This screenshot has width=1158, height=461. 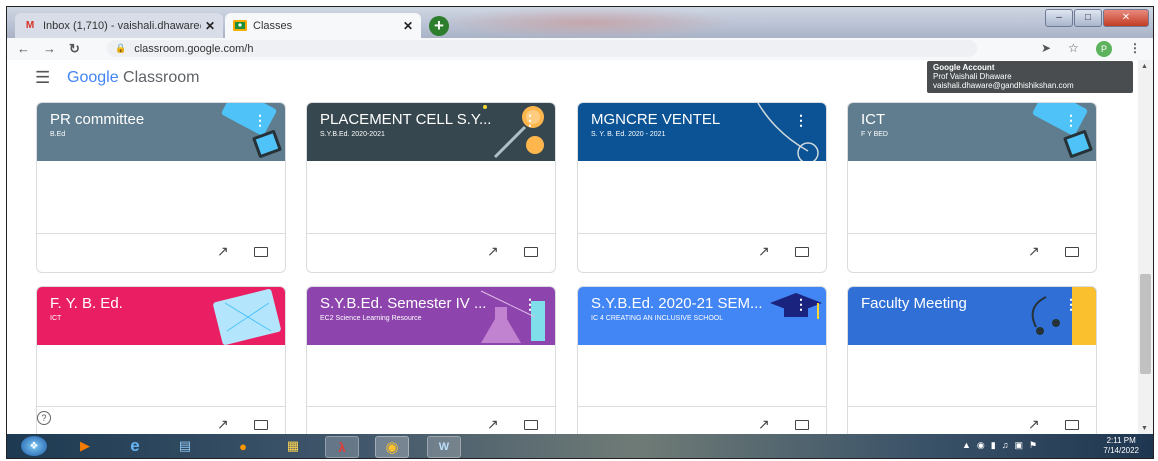 What do you see at coordinates (1145, 247) in the screenshot?
I see `vertical-scrollbar: ▲ ▼` at bounding box center [1145, 247].